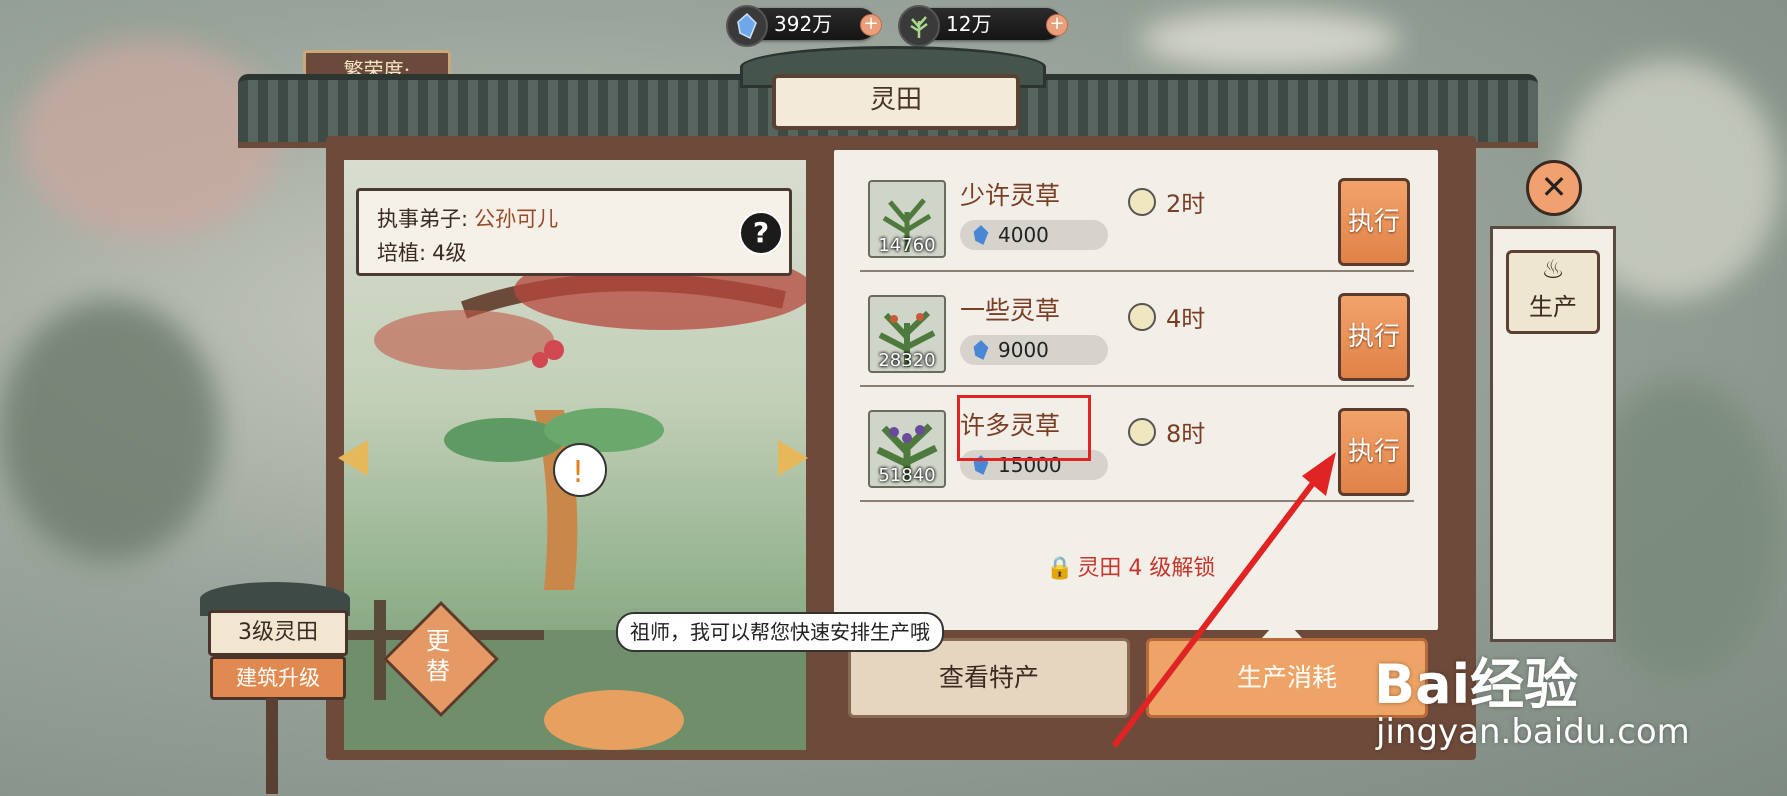 The height and width of the screenshot is (796, 1787). What do you see at coordinates (793, 458) in the screenshot?
I see `next-arrow-icon` at bounding box center [793, 458].